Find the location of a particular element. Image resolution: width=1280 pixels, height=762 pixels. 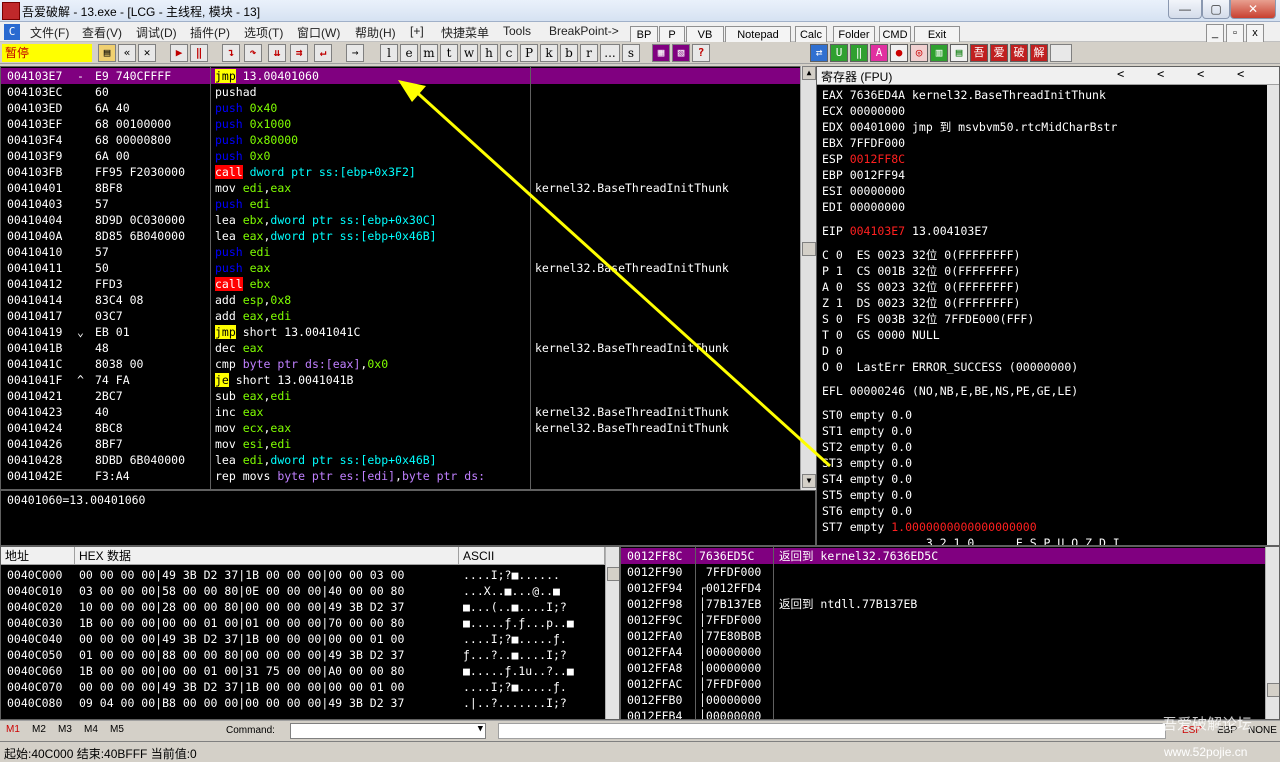

plugin-wu-icon: 吾 is located at coordinates (979, 53).